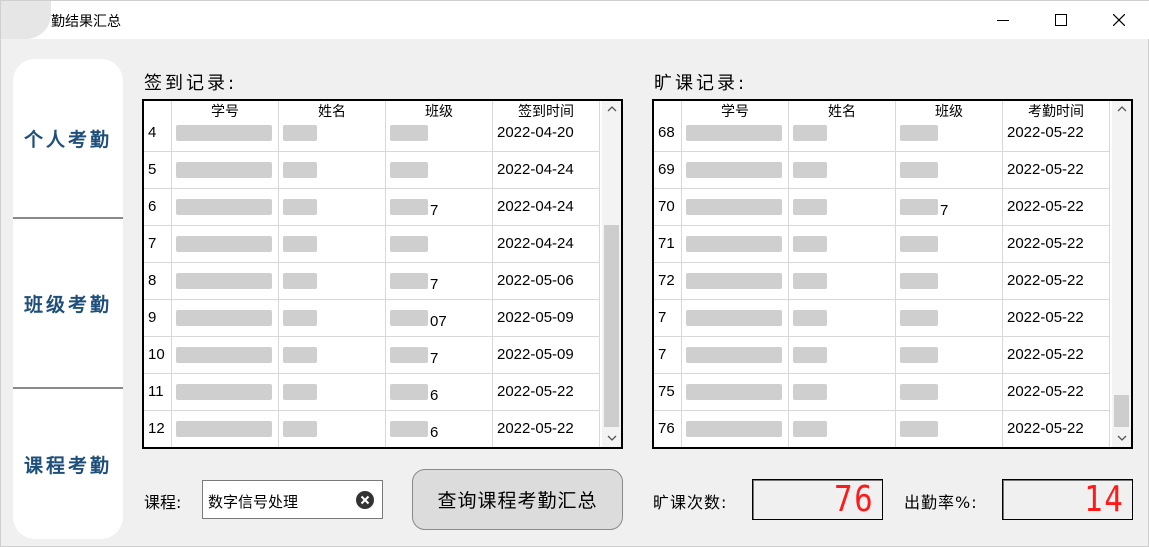 Image resolution: width=1149 pixels, height=547 pixels. I want to click on row-number: 70, so click(668, 207).